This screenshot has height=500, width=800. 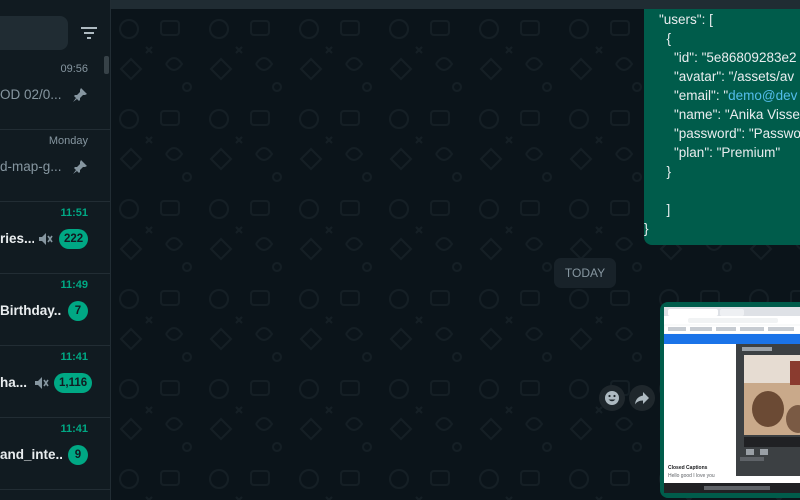 I want to click on code-line: ], so click(x=665, y=209).